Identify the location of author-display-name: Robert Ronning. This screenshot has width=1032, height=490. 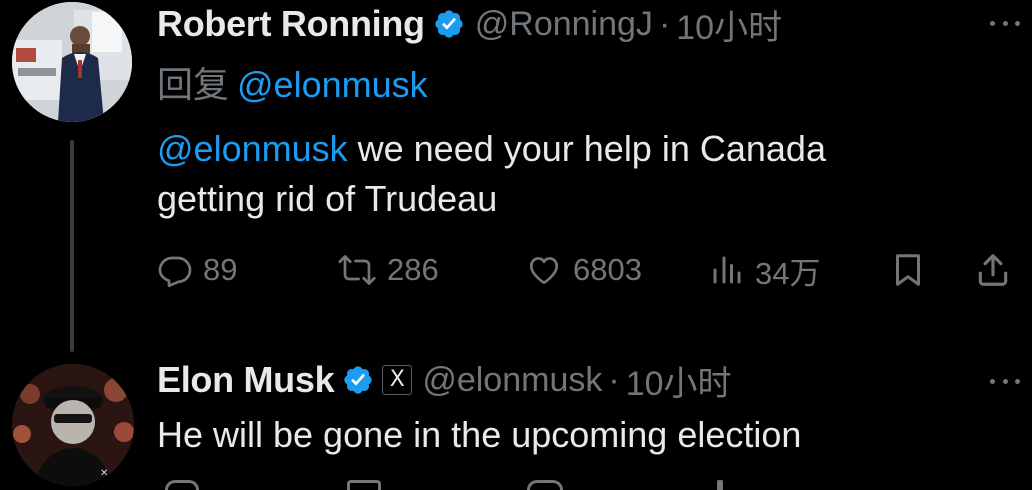
(291, 24).